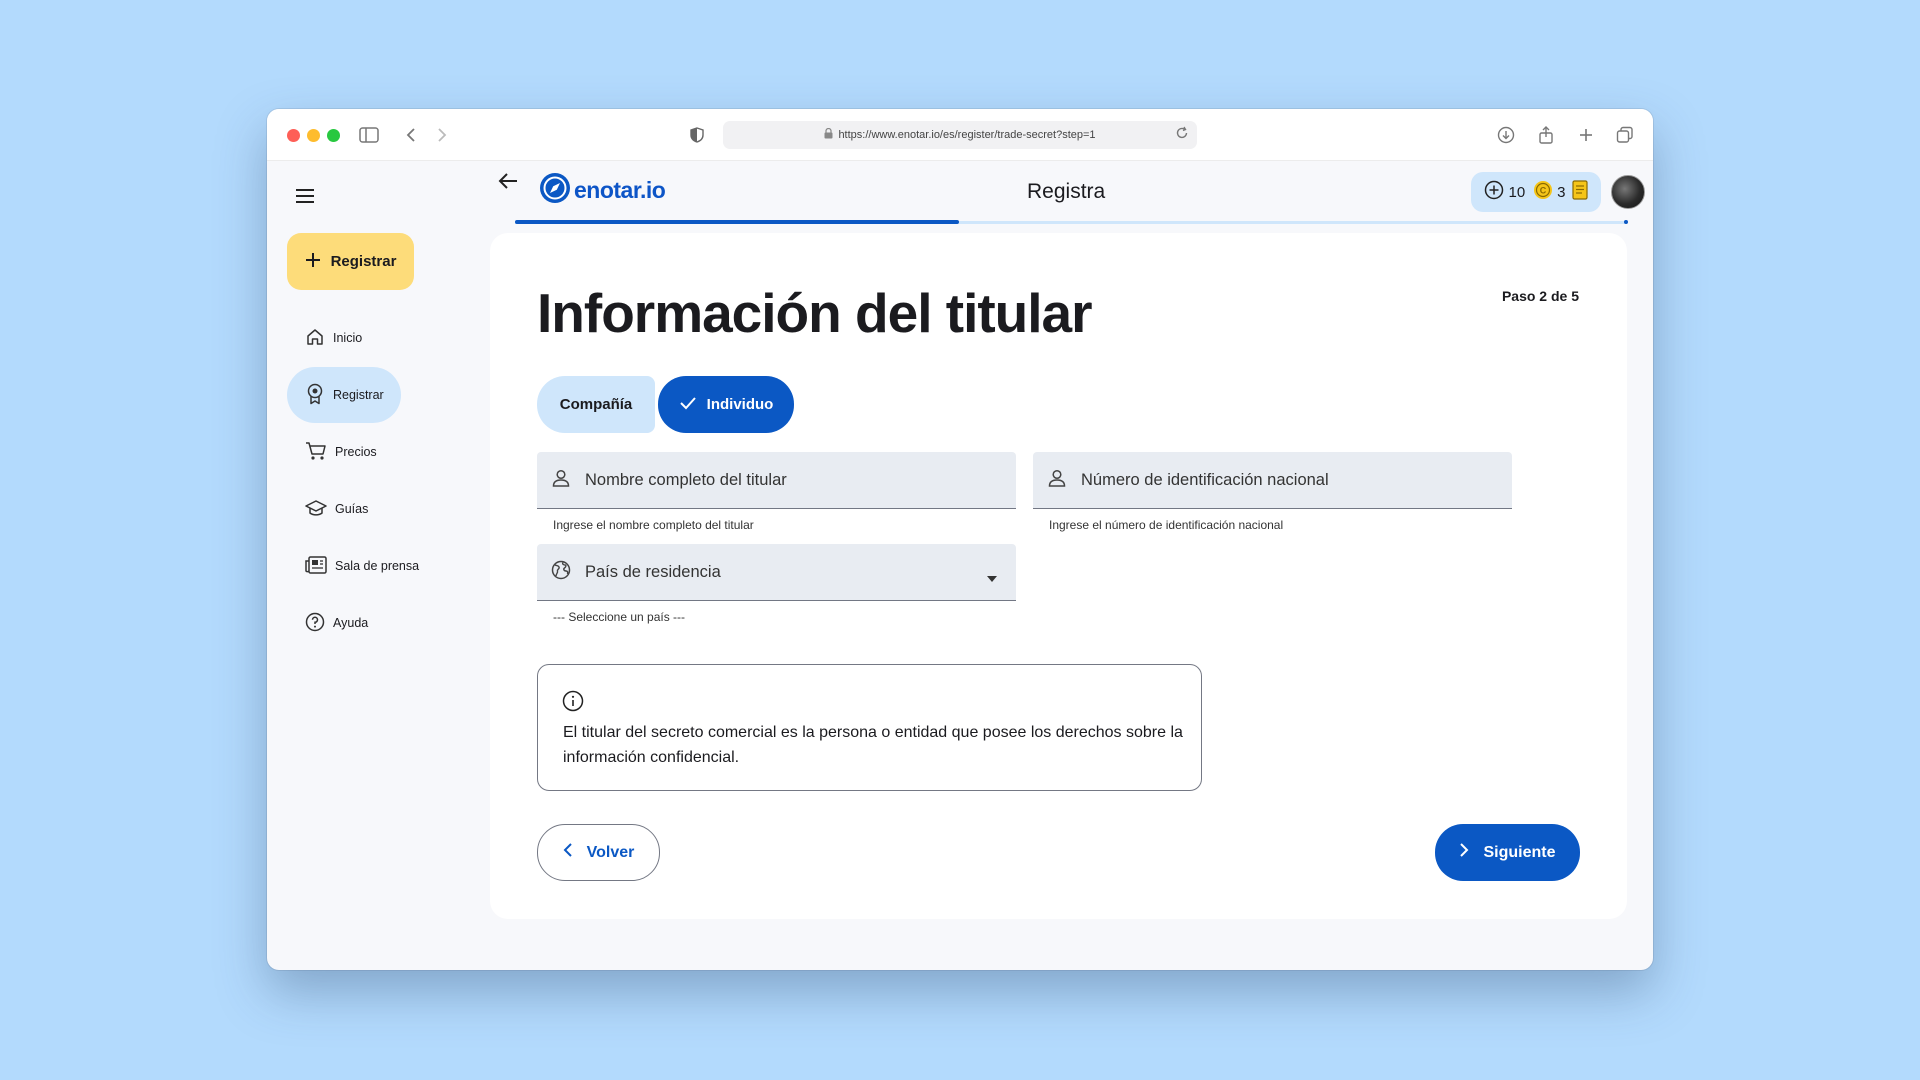  I want to click on credits-badge: 10 C 3, so click(1536, 192).